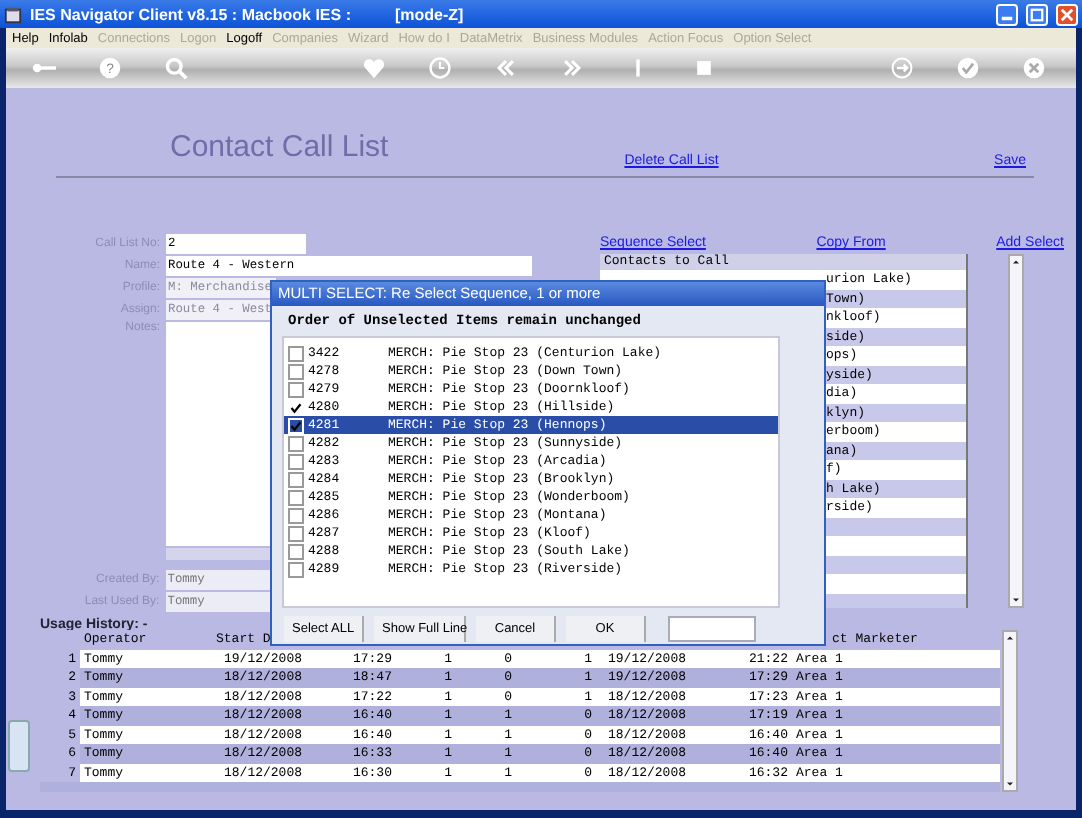  I want to click on side-tab, so click(19, 746).